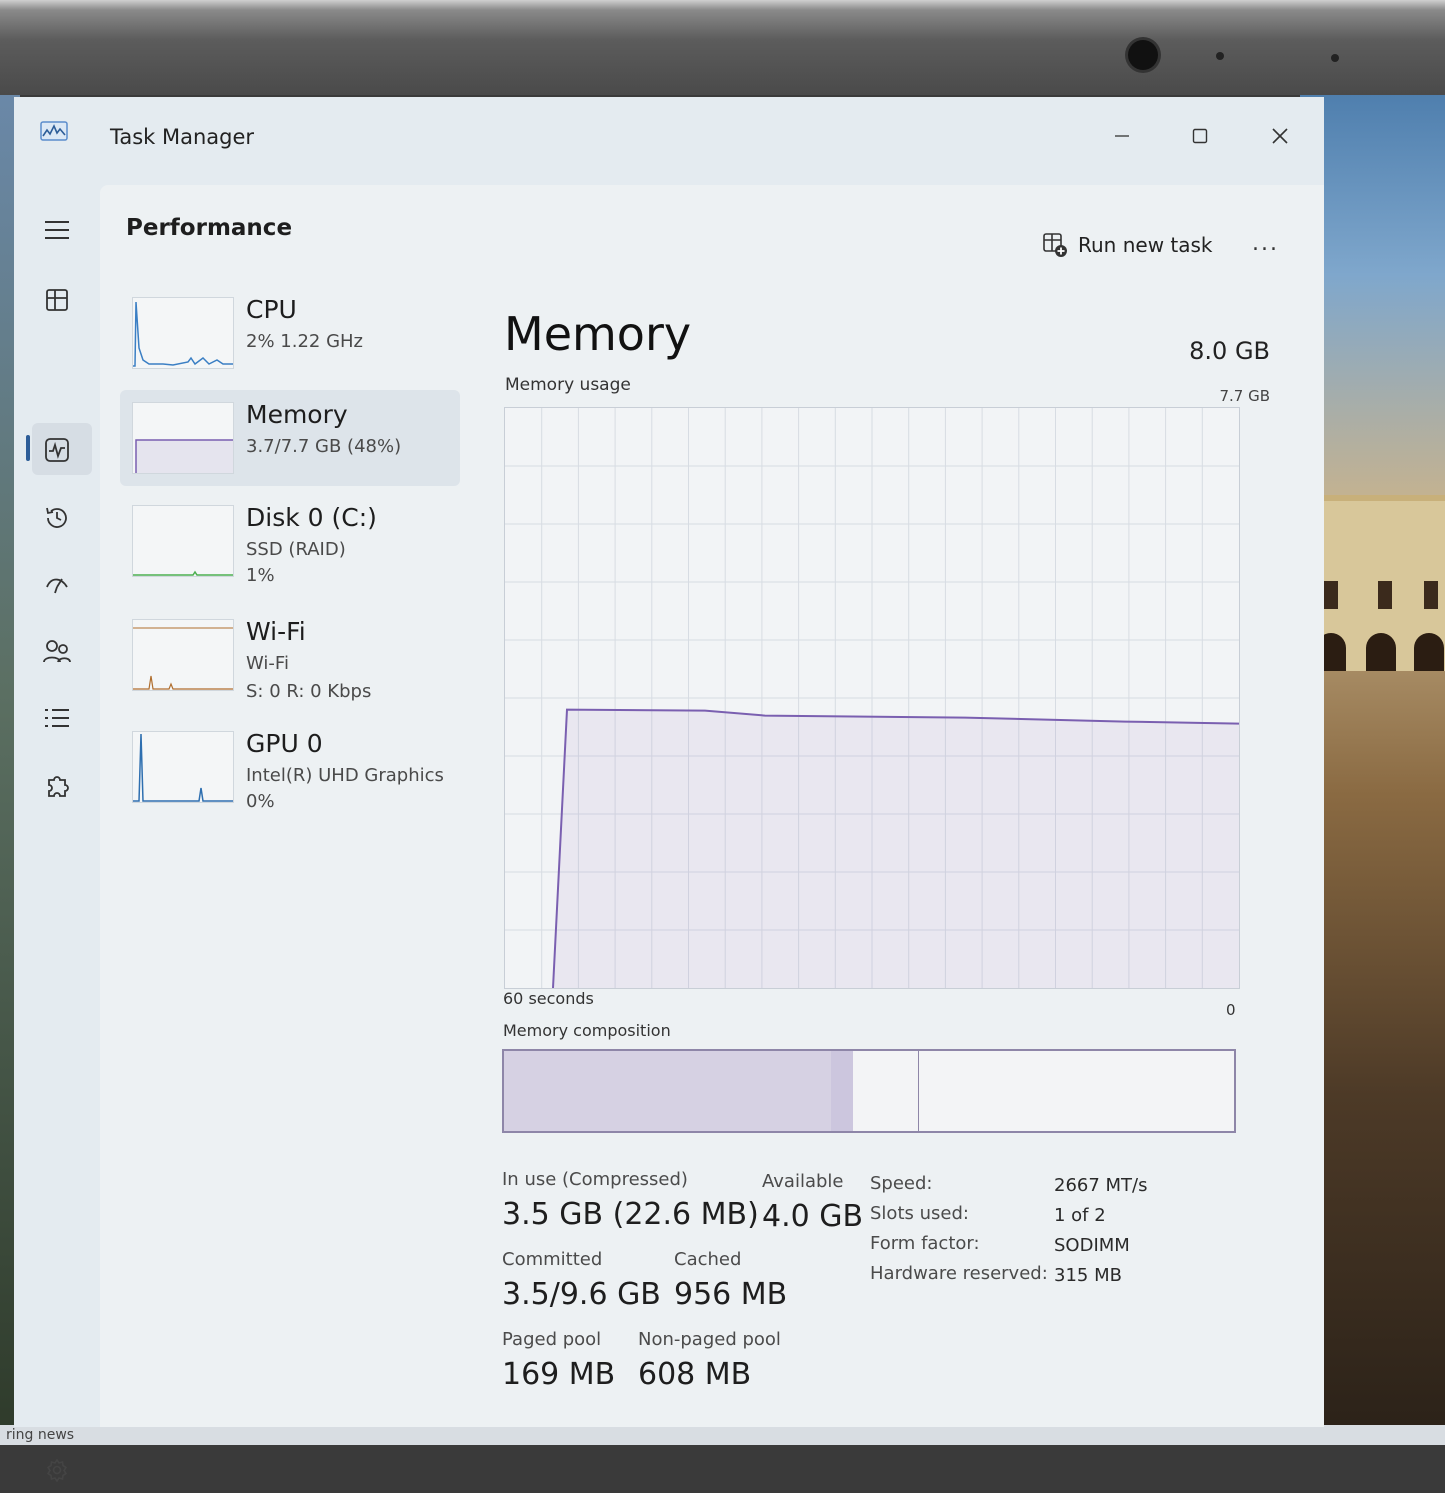 Image resolution: width=1445 pixels, height=1493 pixels. What do you see at coordinates (587, 1030) in the screenshot?
I see `composition-label: Memory composition` at bounding box center [587, 1030].